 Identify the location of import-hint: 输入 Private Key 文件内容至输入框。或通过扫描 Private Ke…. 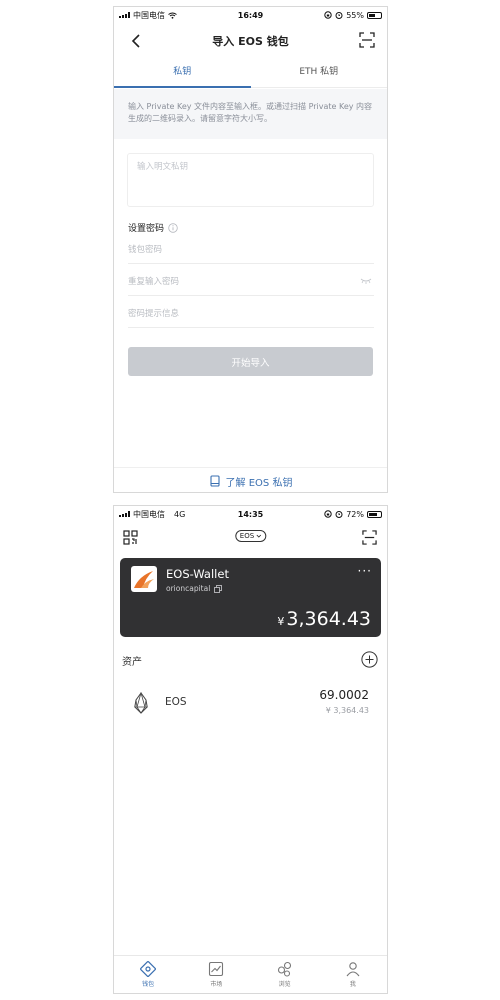
(250, 114).